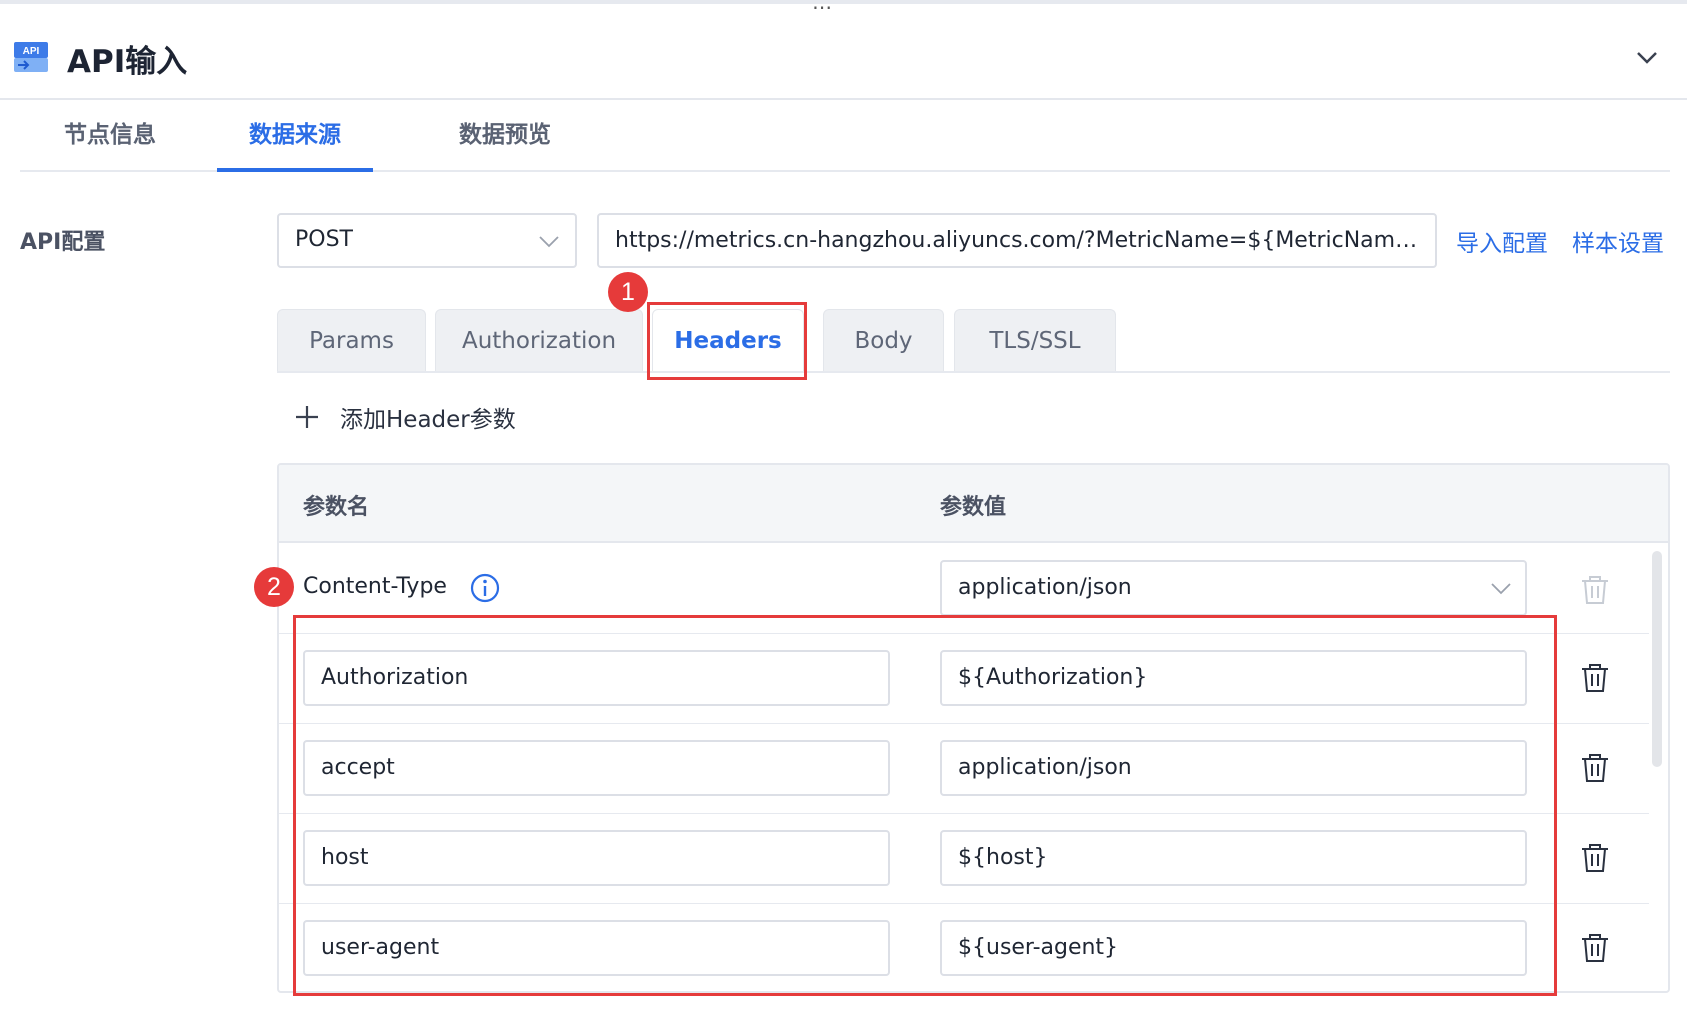 This screenshot has height=1016, width=1687. What do you see at coordinates (31, 51) in the screenshot?
I see `api-icon-text: API` at bounding box center [31, 51].